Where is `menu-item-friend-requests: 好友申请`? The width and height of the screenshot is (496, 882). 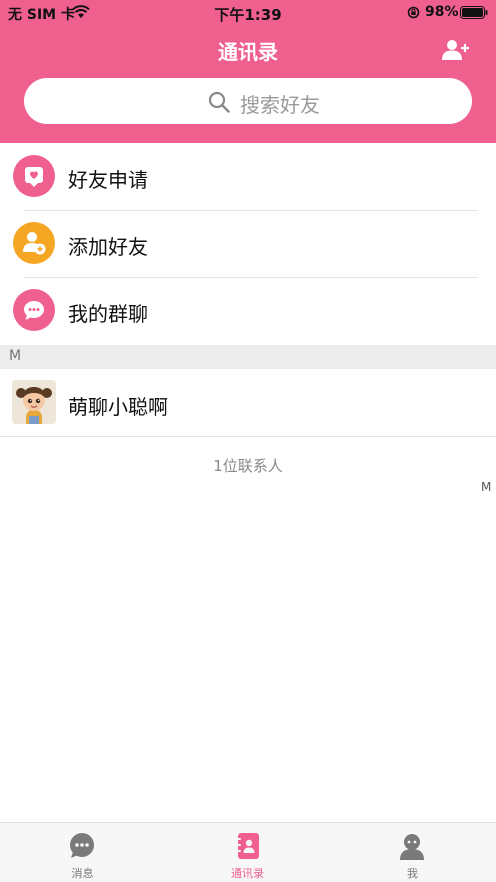 menu-item-friend-requests: 好友申请 is located at coordinates (248, 177).